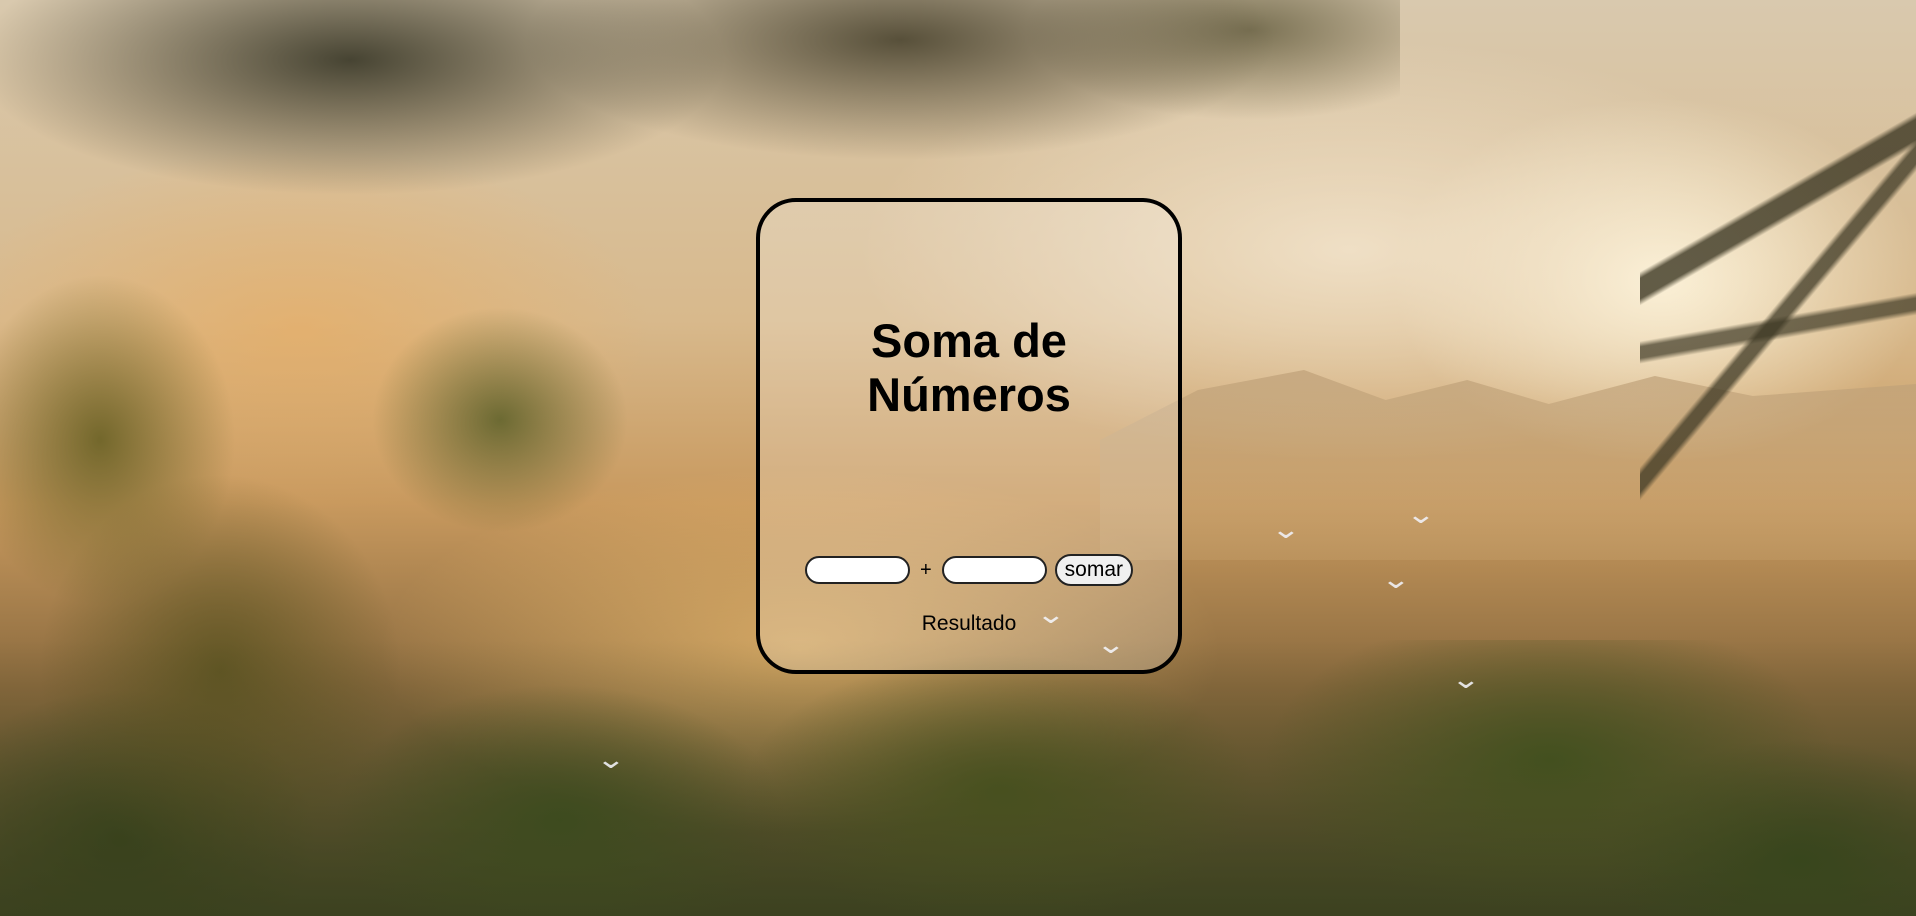  I want to click on second-number-input, so click(994, 570).